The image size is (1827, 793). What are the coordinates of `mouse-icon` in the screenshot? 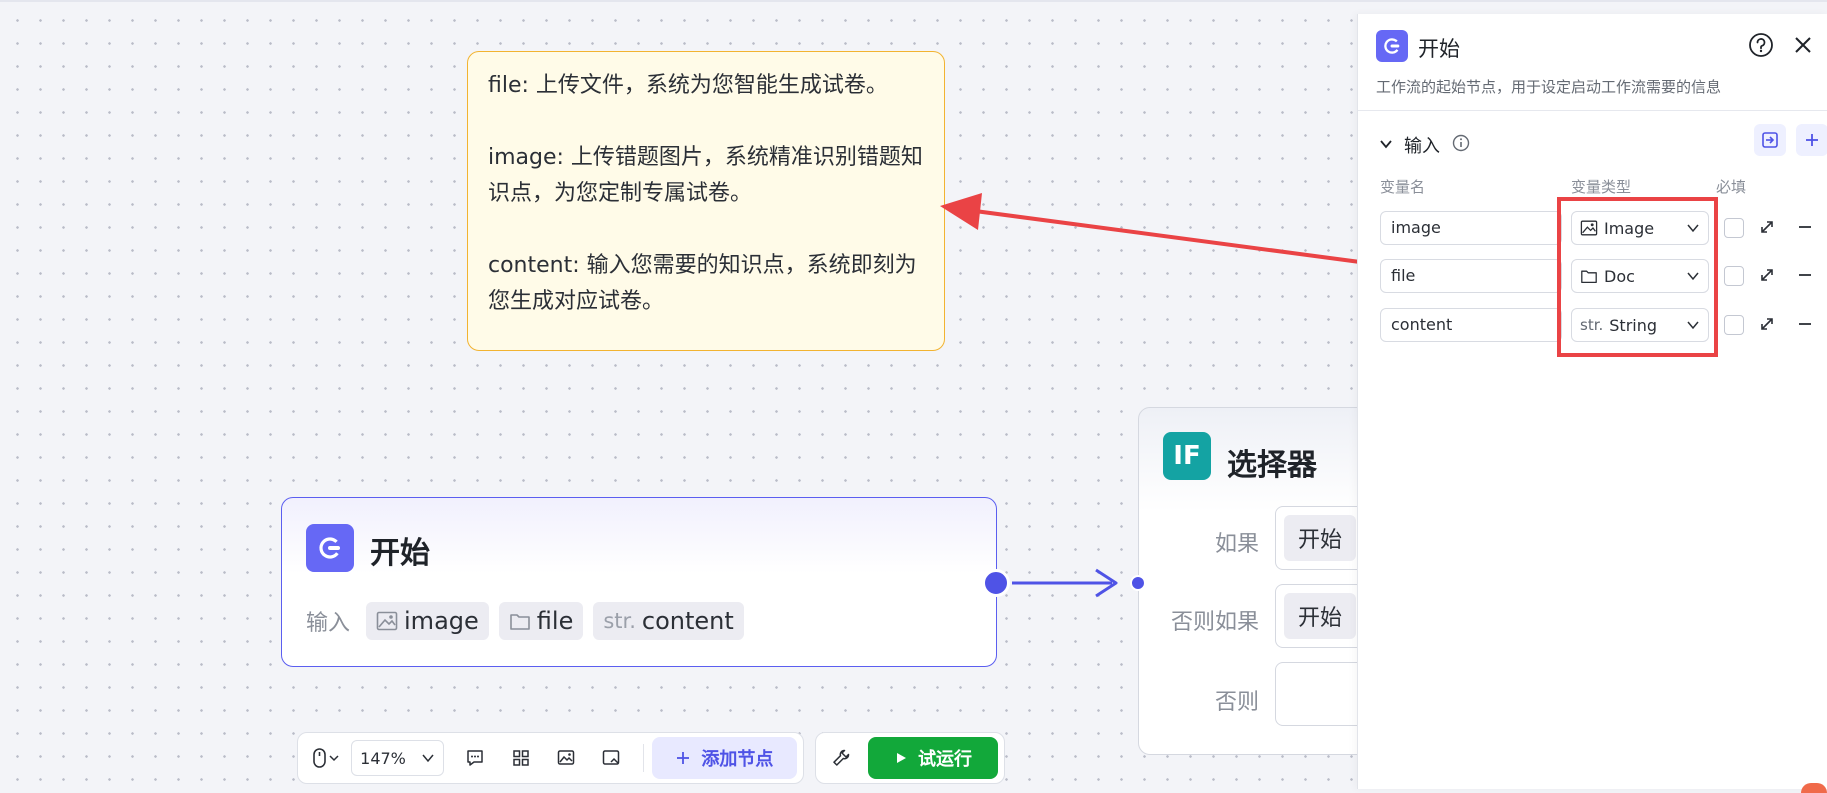 It's located at (325, 758).